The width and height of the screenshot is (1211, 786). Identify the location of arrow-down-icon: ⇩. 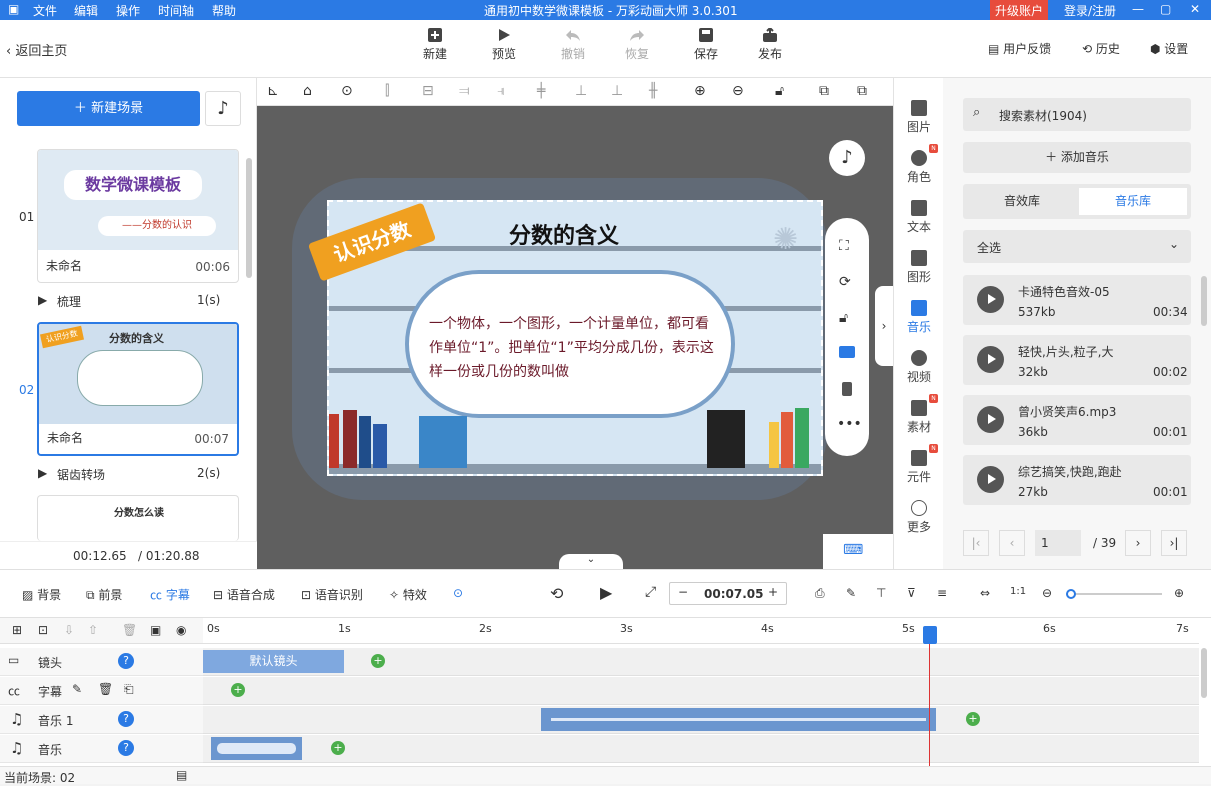
(69, 630).